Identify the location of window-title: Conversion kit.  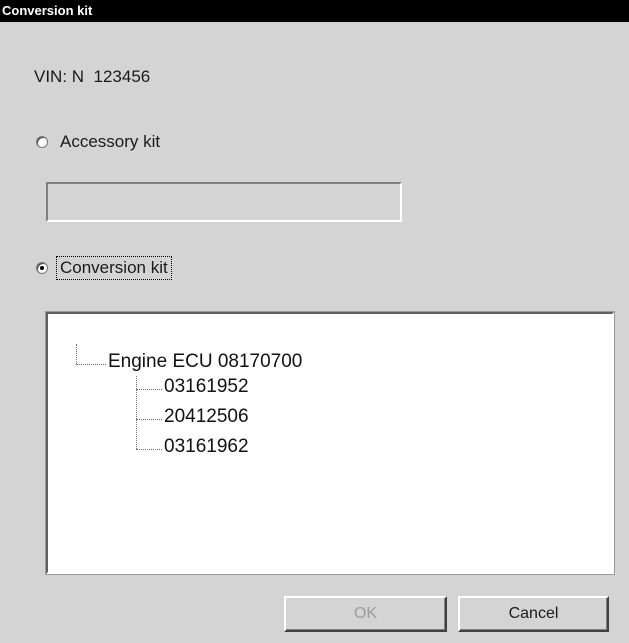
(314, 11).